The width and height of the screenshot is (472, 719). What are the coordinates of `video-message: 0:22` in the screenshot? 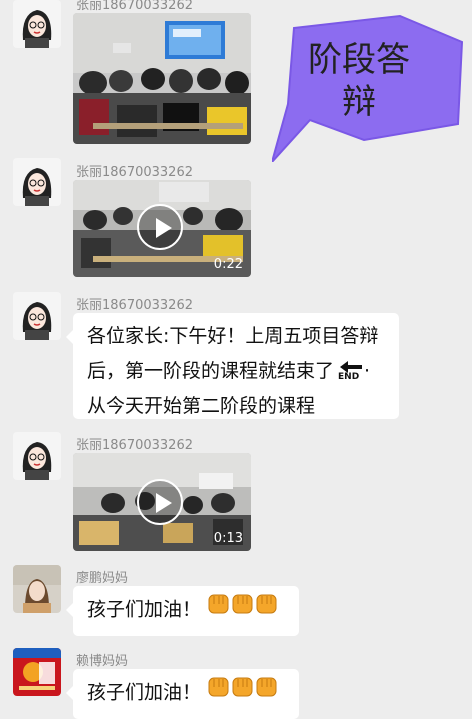 It's located at (162, 228).